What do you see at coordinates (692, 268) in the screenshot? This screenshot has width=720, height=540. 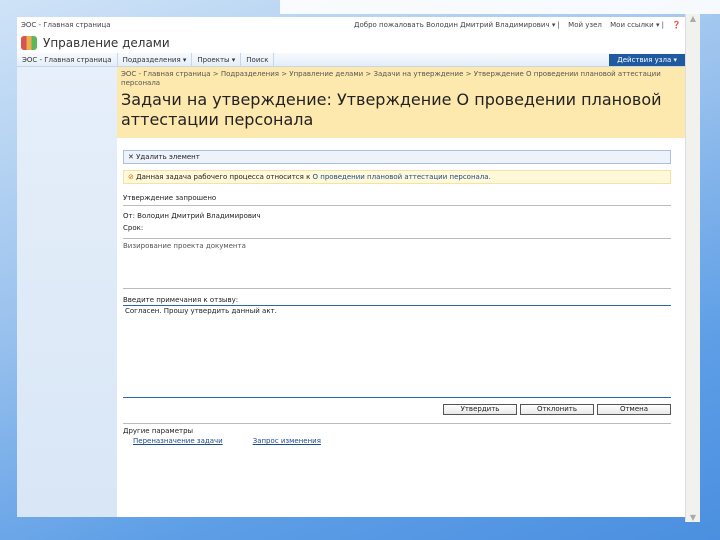 I see `vertical-scrollbar: ▲ ▼` at bounding box center [692, 268].